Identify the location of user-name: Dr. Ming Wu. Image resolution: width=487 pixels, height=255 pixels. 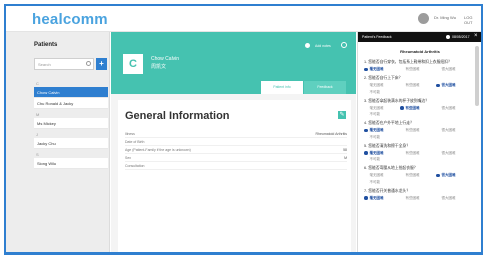
(445, 17).